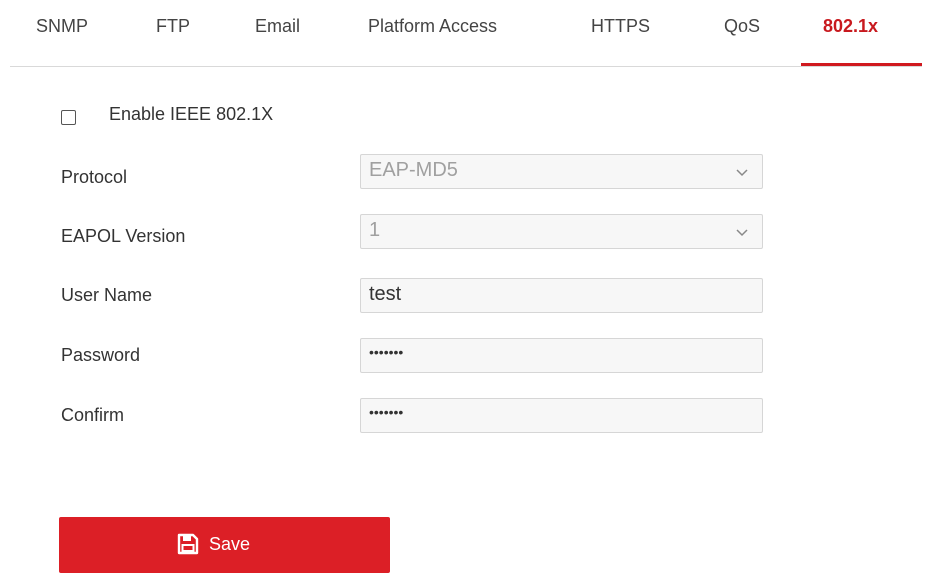 The height and width of the screenshot is (573, 925). What do you see at coordinates (561, 295) in the screenshot?
I see `username-input: test` at bounding box center [561, 295].